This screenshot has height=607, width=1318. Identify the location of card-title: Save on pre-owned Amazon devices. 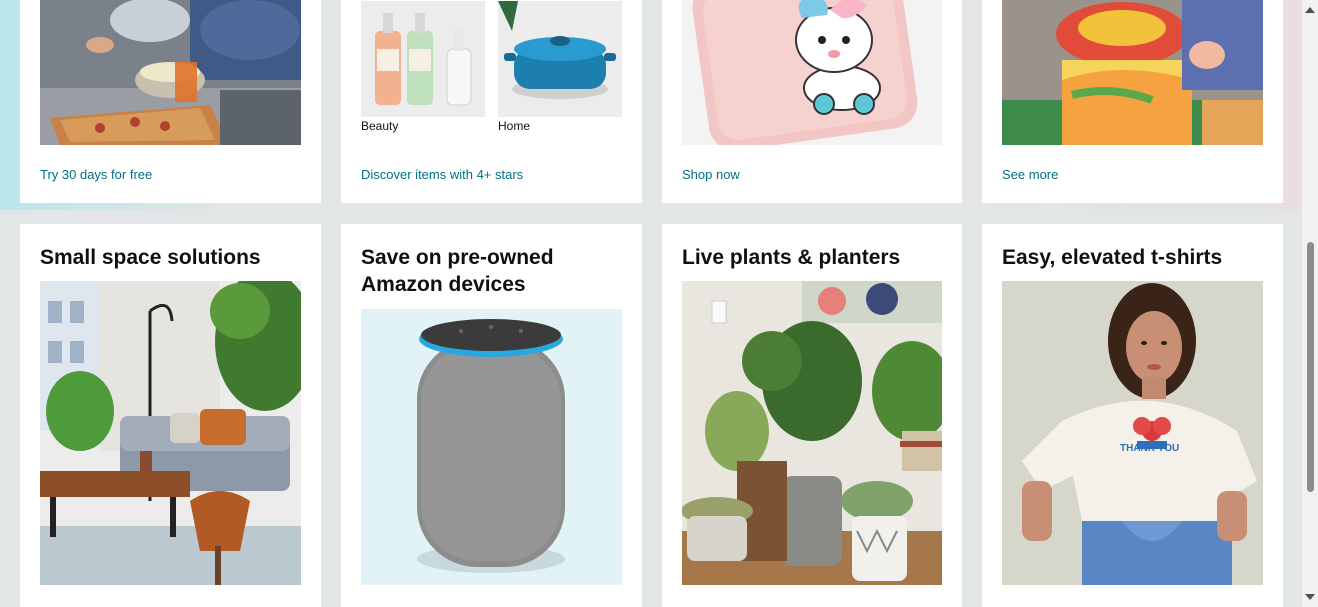
(492, 271).